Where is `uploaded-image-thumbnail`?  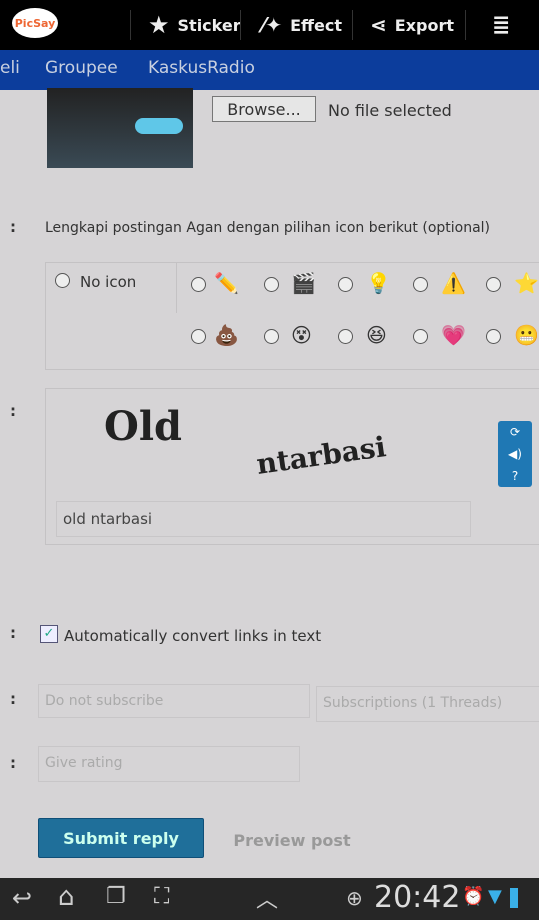 uploaded-image-thumbnail is located at coordinates (120, 128).